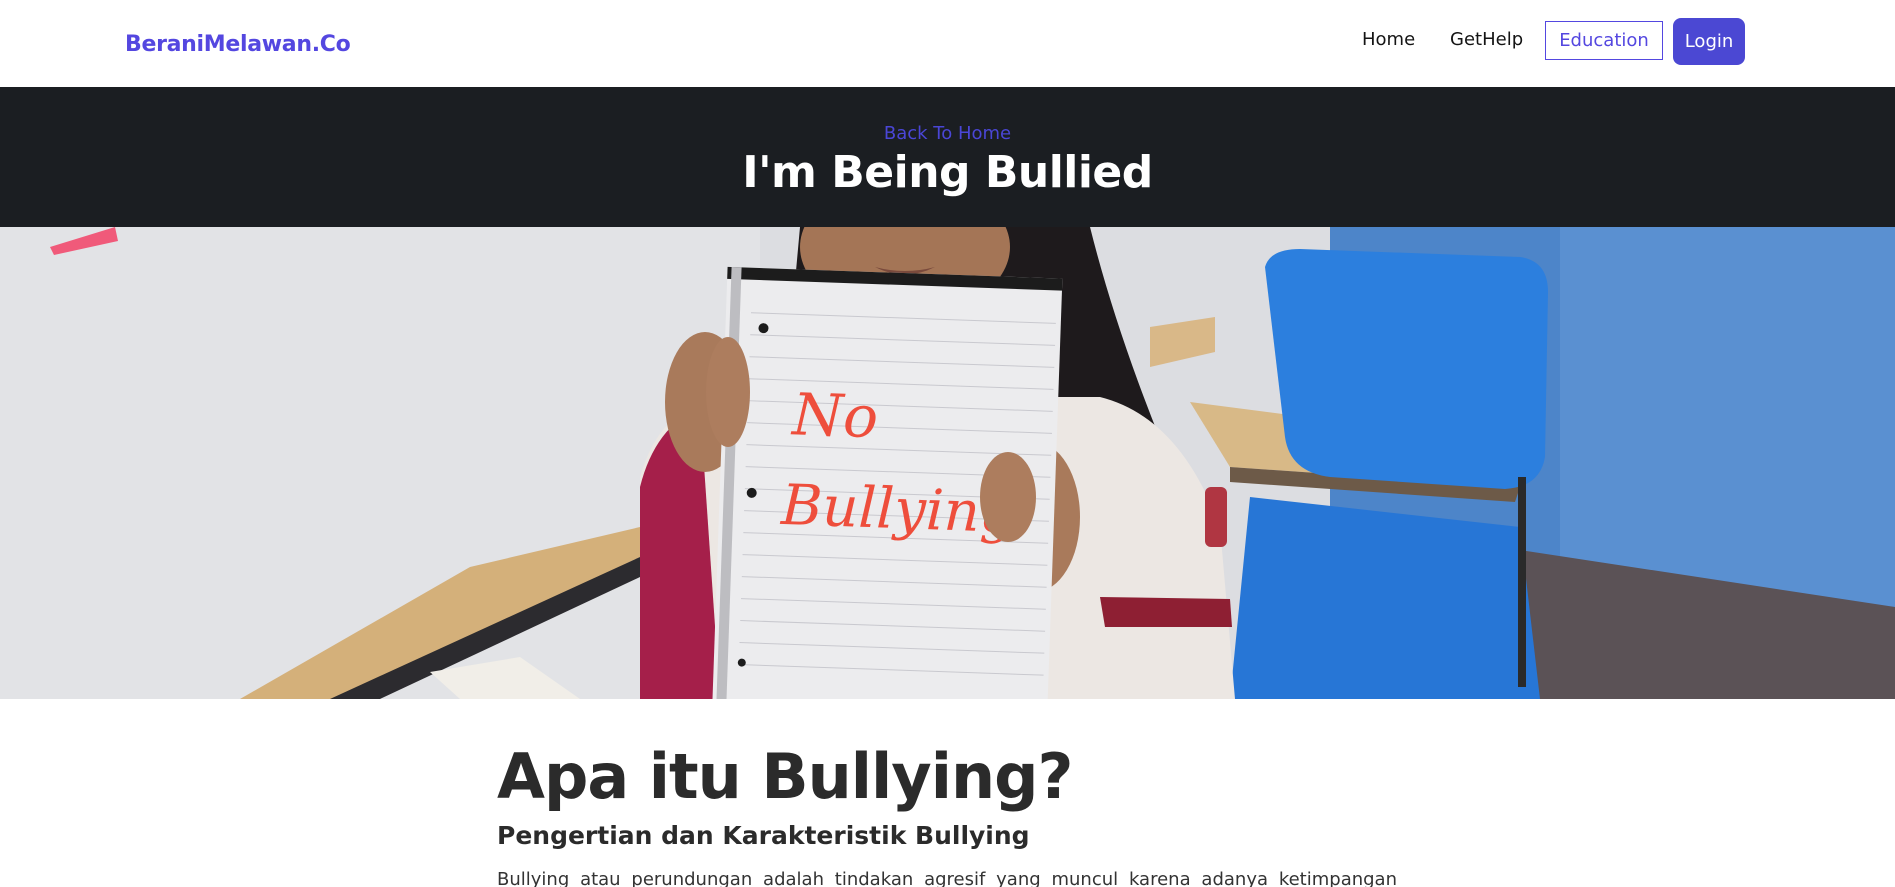  Describe the element at coordinates (1709, 41) in the screenshot. I see `login-button: Login` at that location.